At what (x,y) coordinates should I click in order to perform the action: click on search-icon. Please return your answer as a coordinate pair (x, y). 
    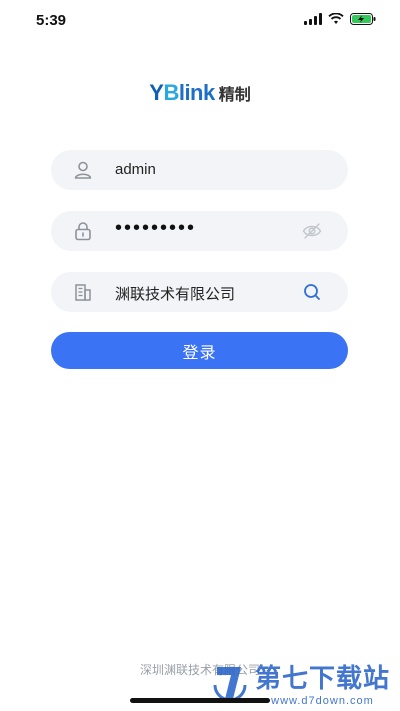
    Looking at the image, I should click on (312, 292).